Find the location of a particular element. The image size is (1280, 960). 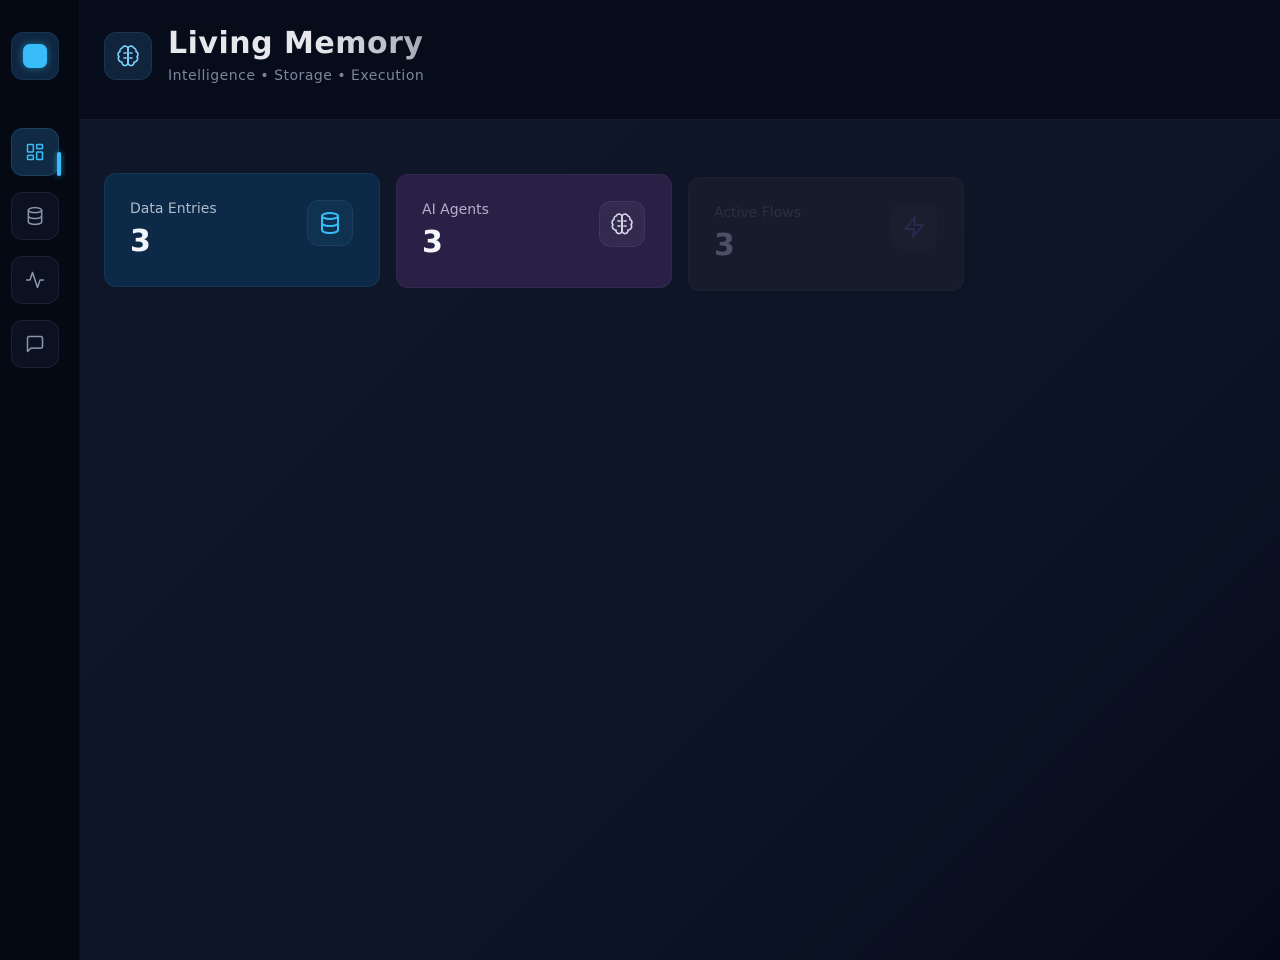

stat-card-data-entries: Data Entries 3 is located at coordinates (242, 230).